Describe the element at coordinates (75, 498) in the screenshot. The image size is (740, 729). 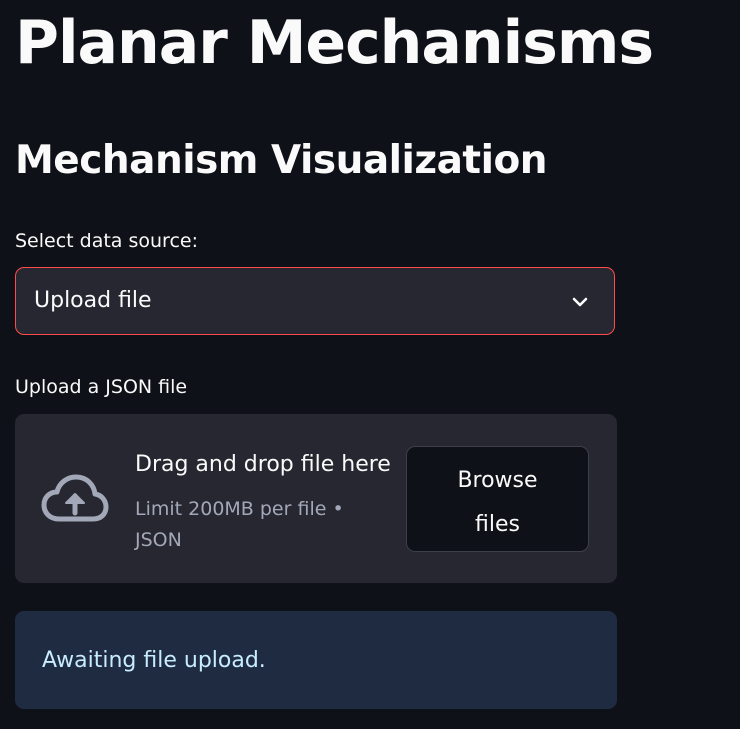
I see `cloud-upload-icon` at that location.